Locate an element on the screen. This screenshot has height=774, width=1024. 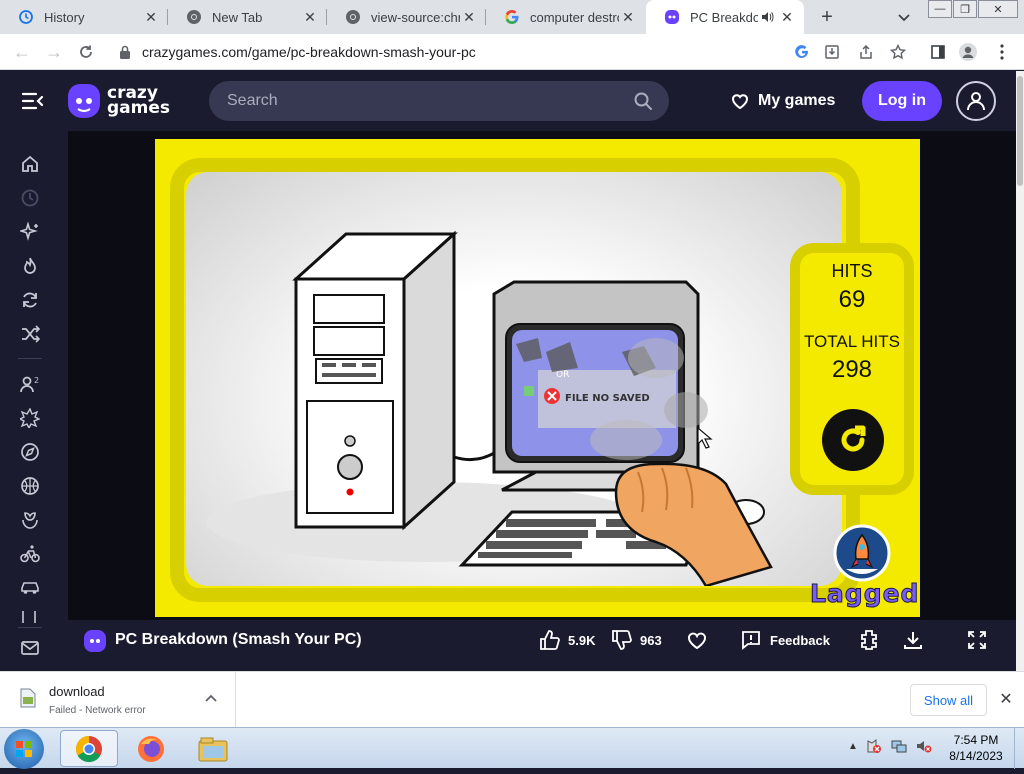
system-clock: 7:54 PM 8/14/2023 is located at coordinates (976, 748).